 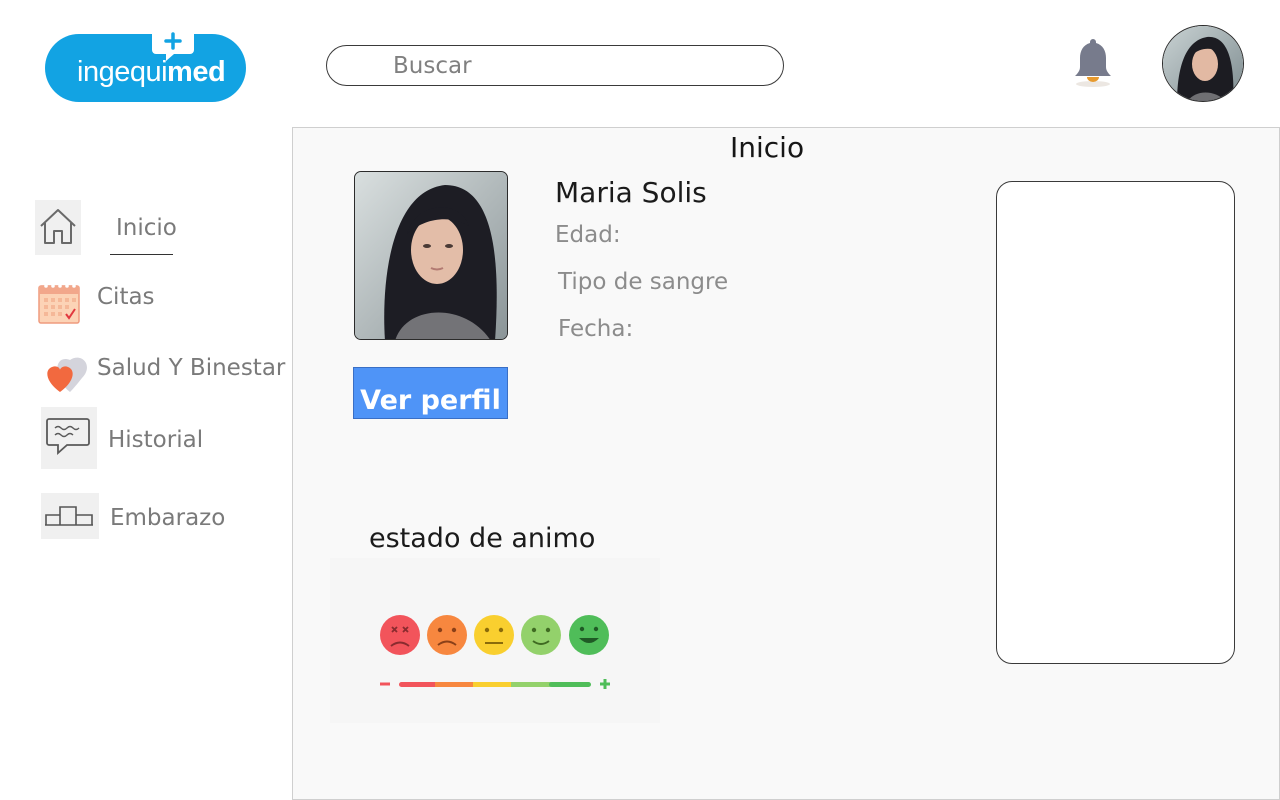 What do you see at coordinates (430, 393) in the screenshot?
I see `view-profile-button: Ver perfil` at bounding box center [430, 393].